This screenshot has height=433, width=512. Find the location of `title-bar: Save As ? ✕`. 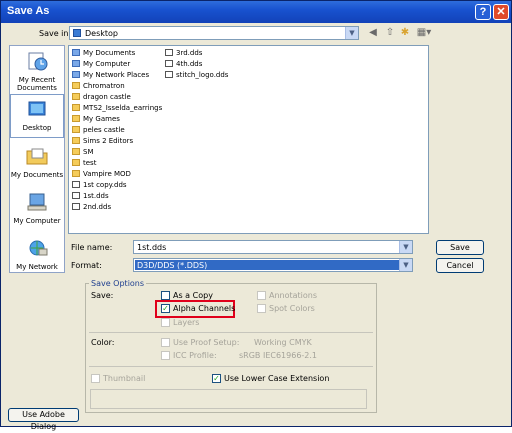

title-bar: Save As ? ✕ is located at coordinates (256, 12).